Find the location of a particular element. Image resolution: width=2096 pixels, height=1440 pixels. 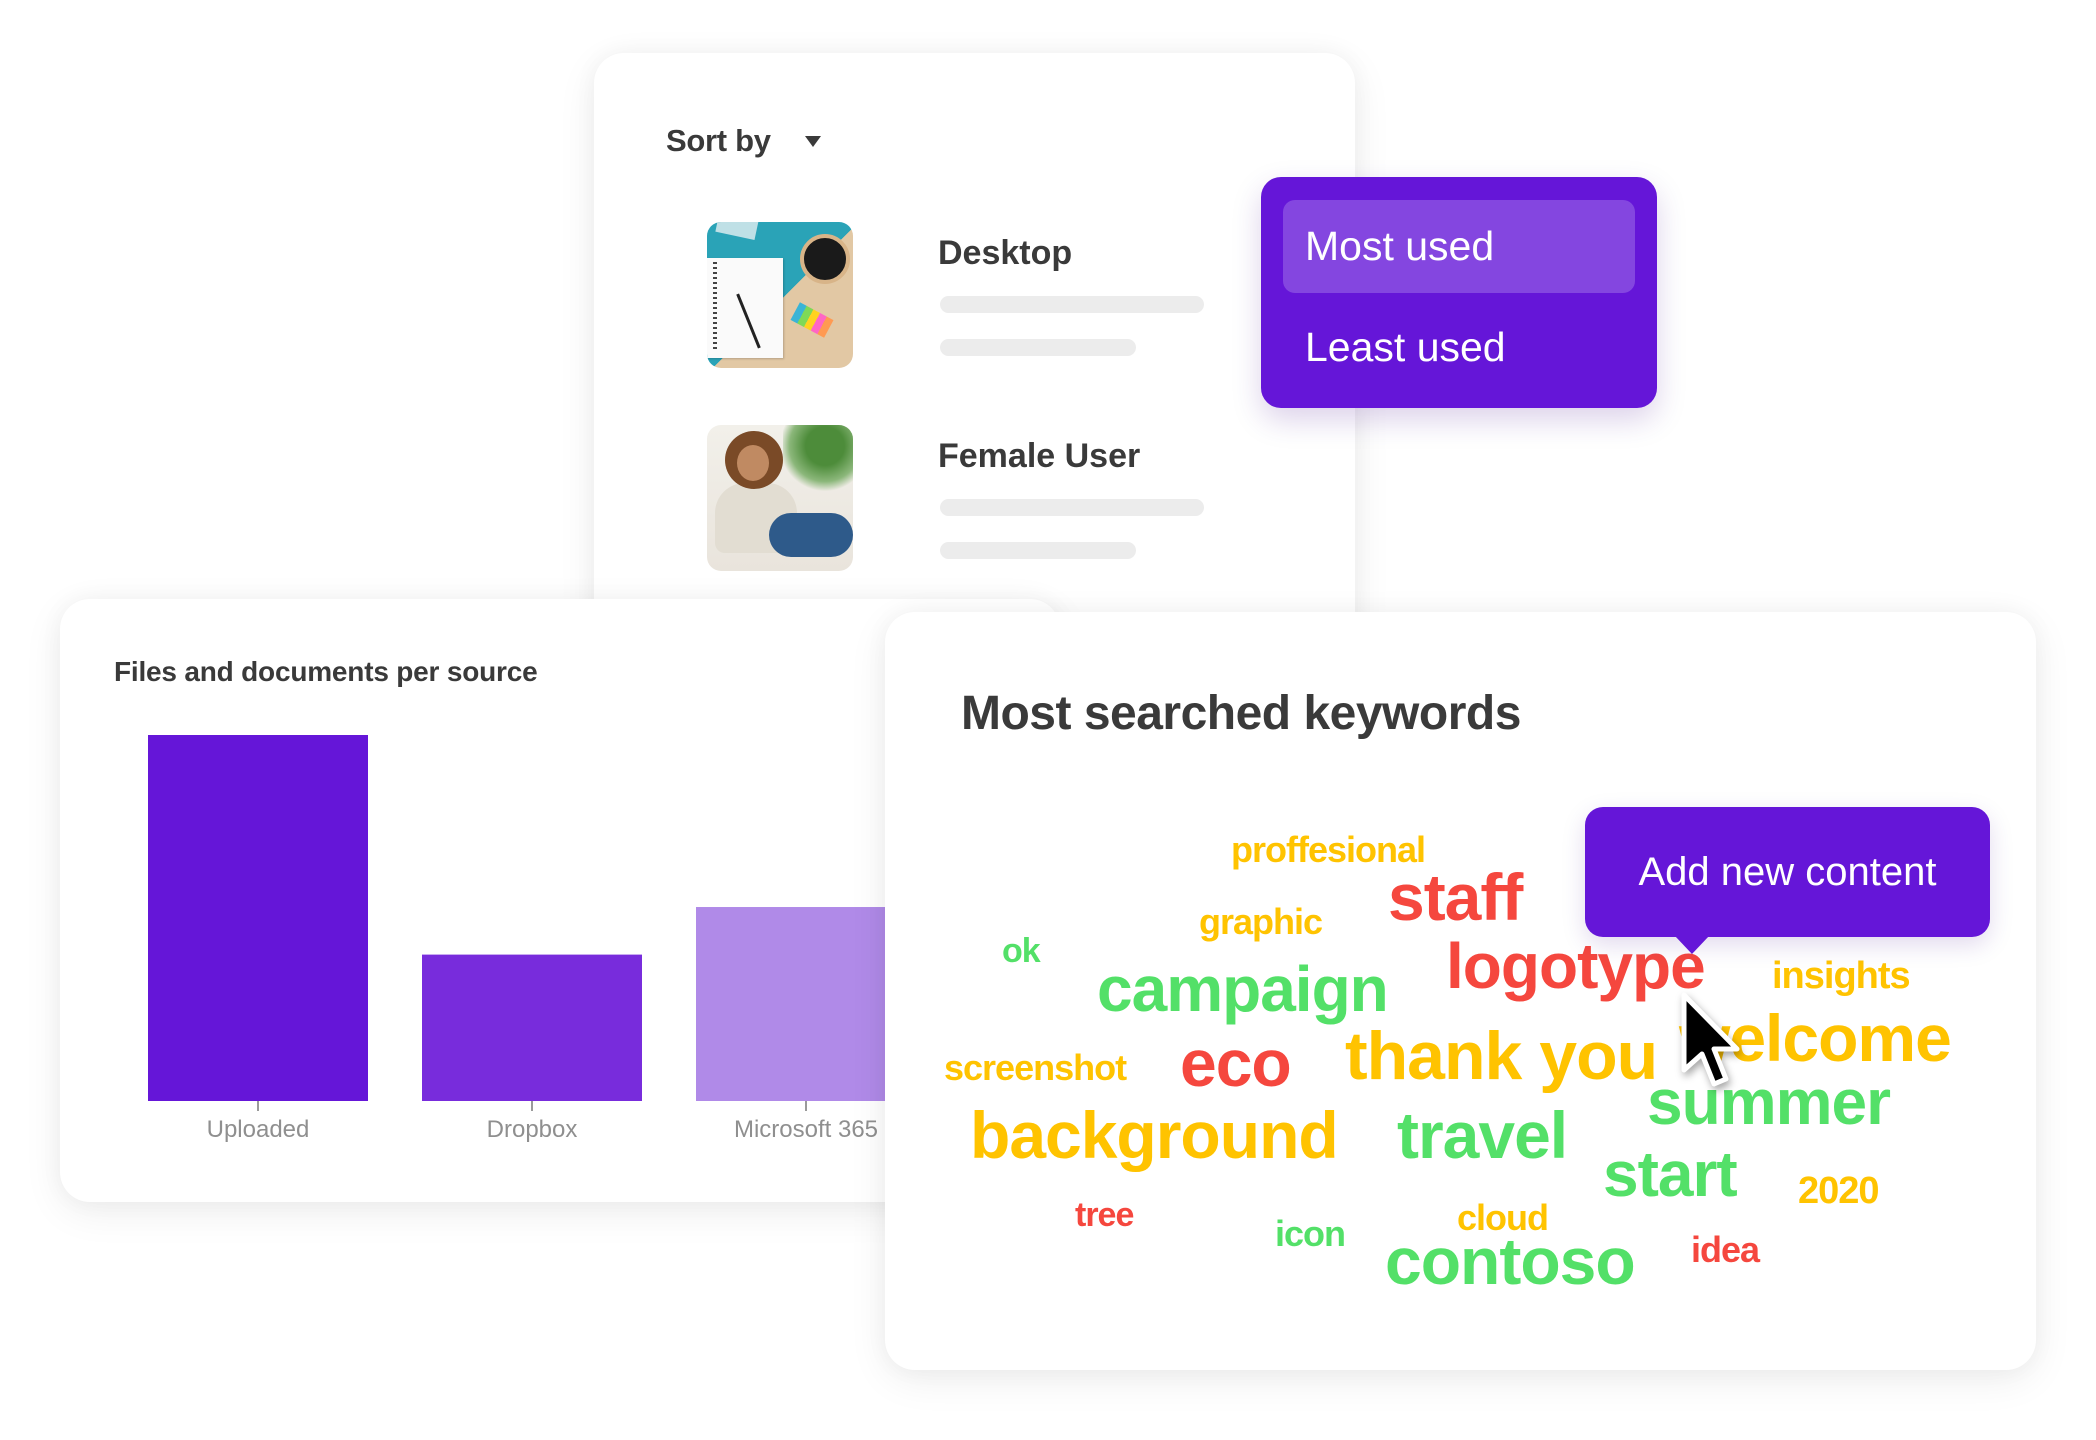

keyword-background: background is located at coordinates (1154, 1135).